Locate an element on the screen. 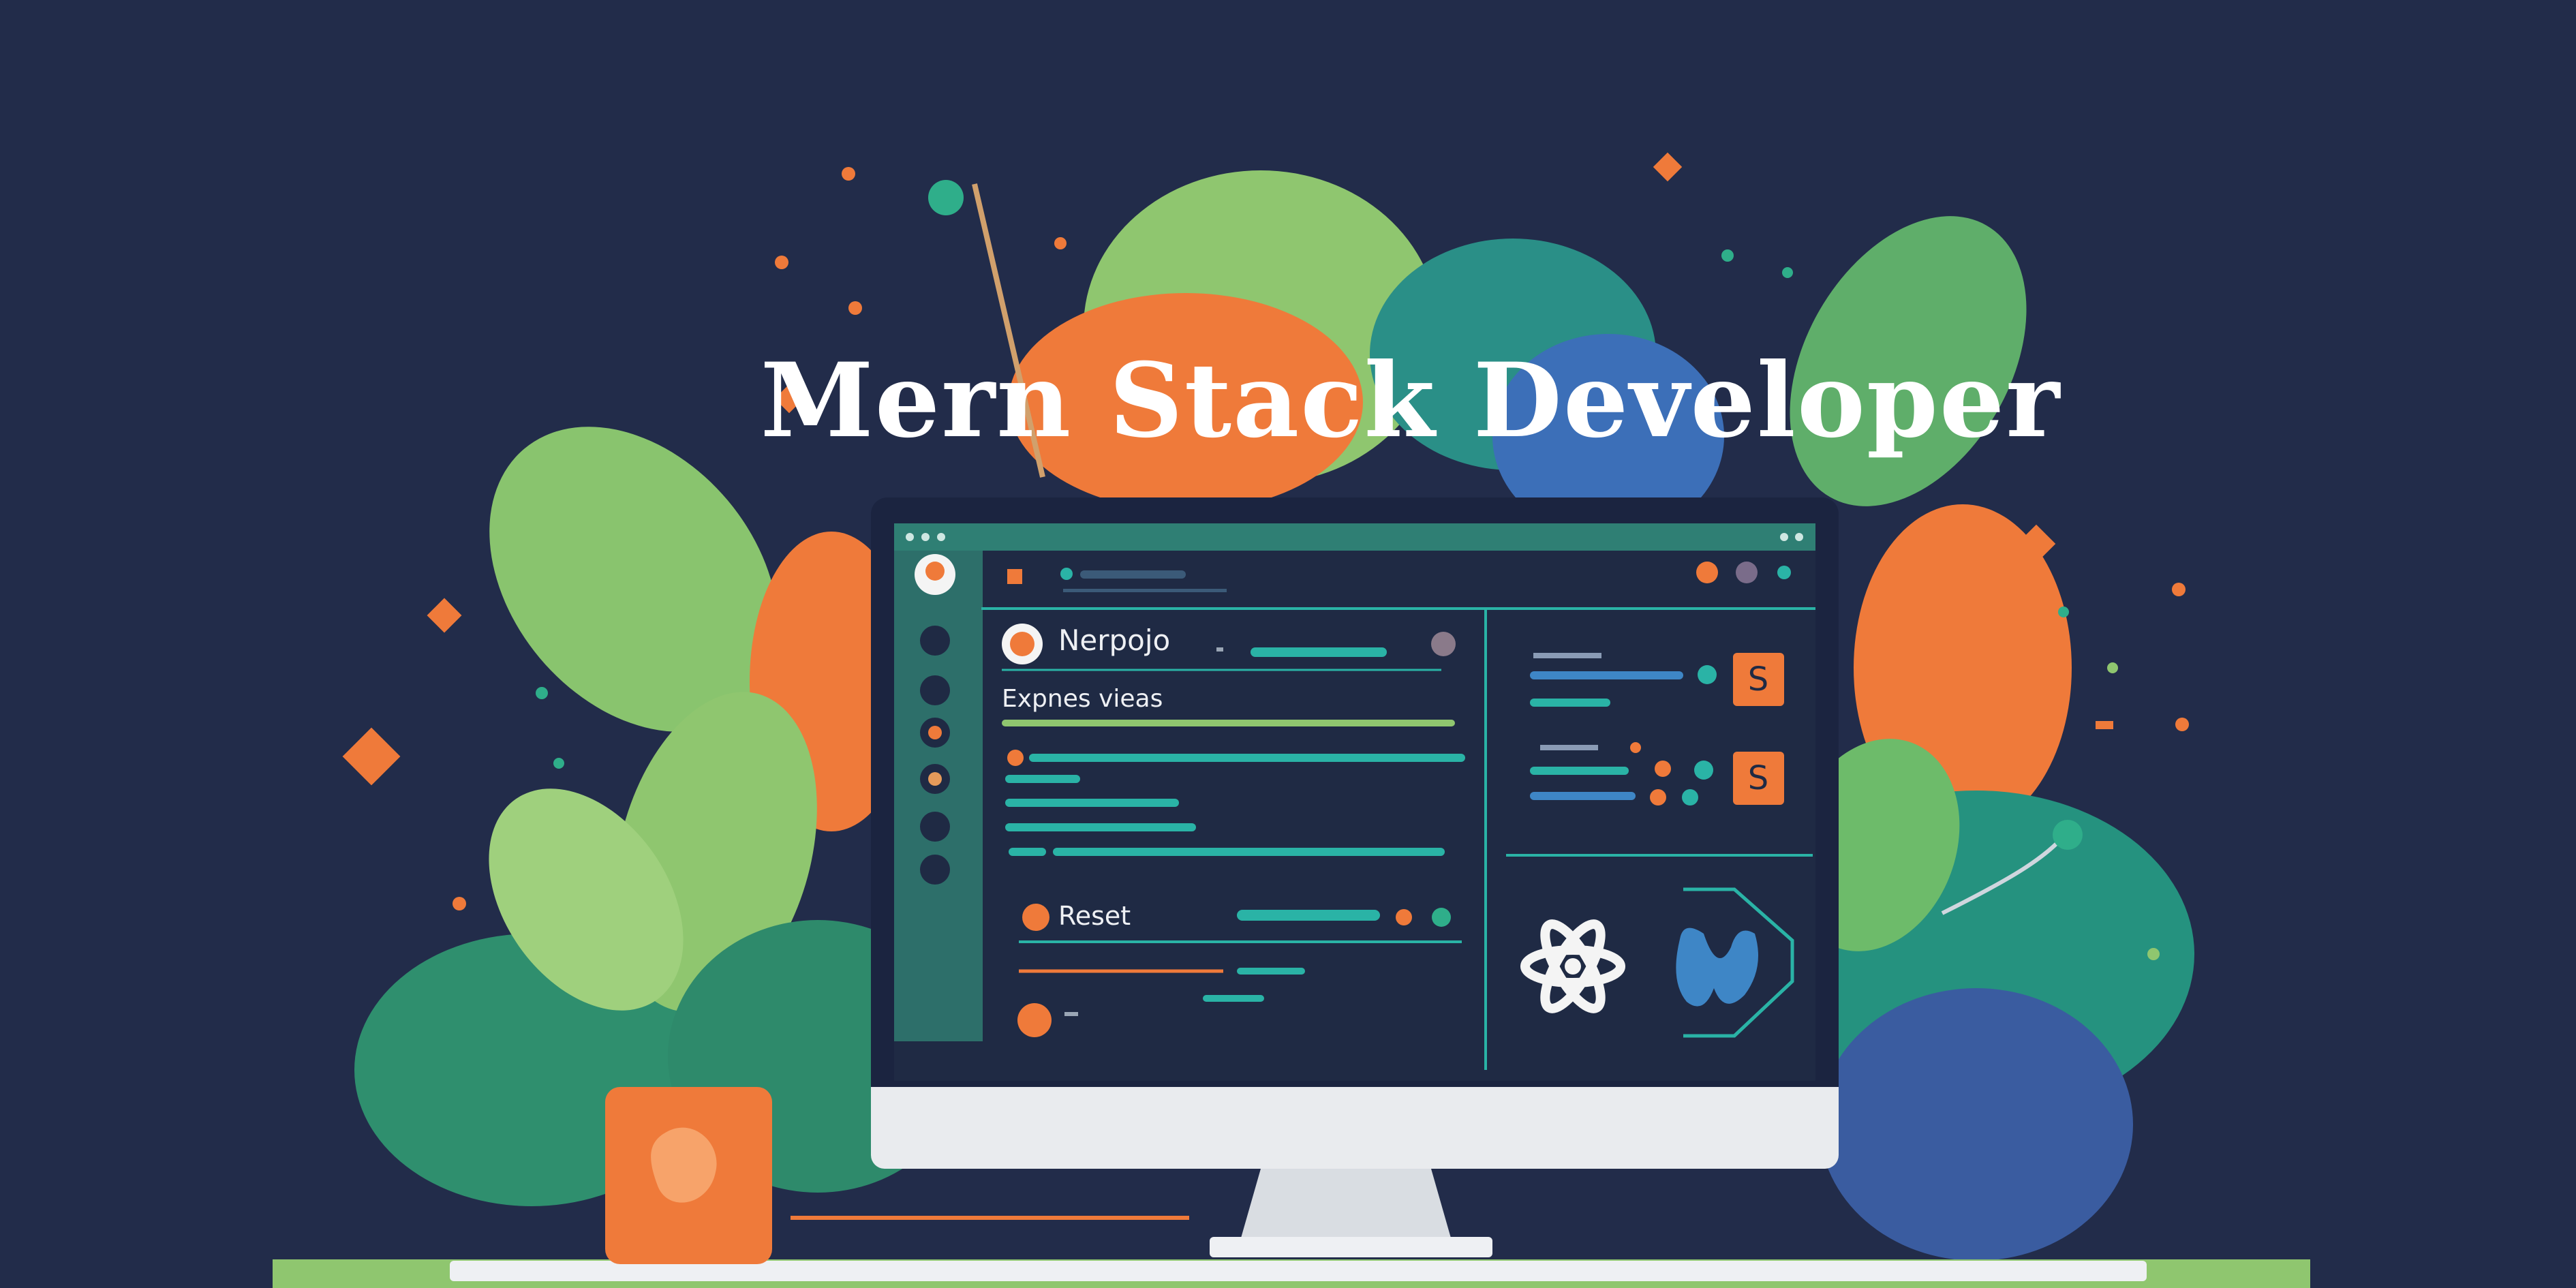 The image size is (2576, 1288). flower-pot is located at coordinates (688, 1175).